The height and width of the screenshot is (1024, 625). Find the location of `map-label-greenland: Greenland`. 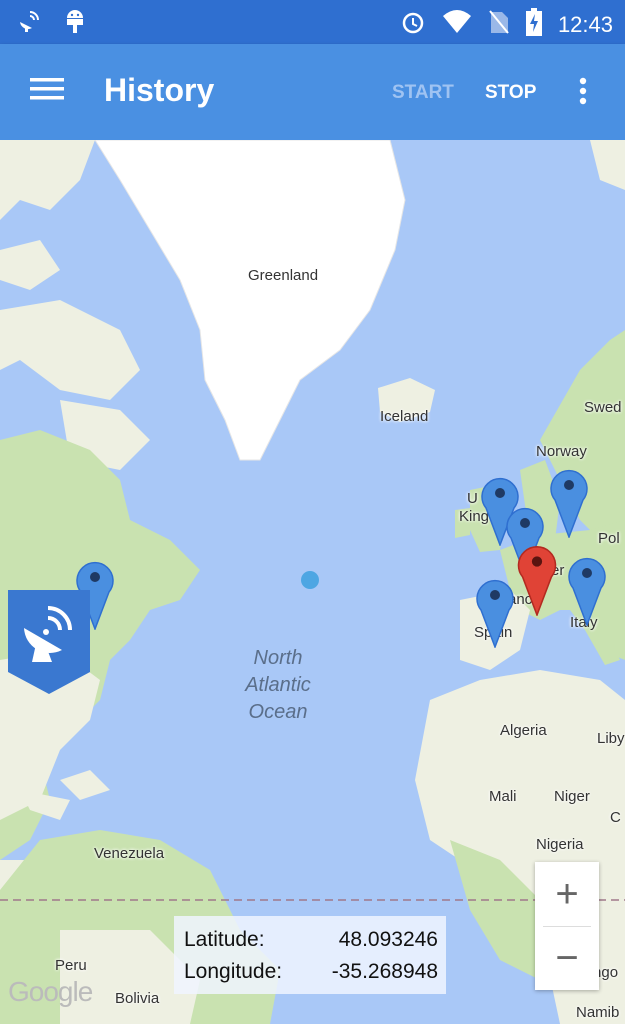

map-label-greenland: Greenland is located at coordinates (283, 275).